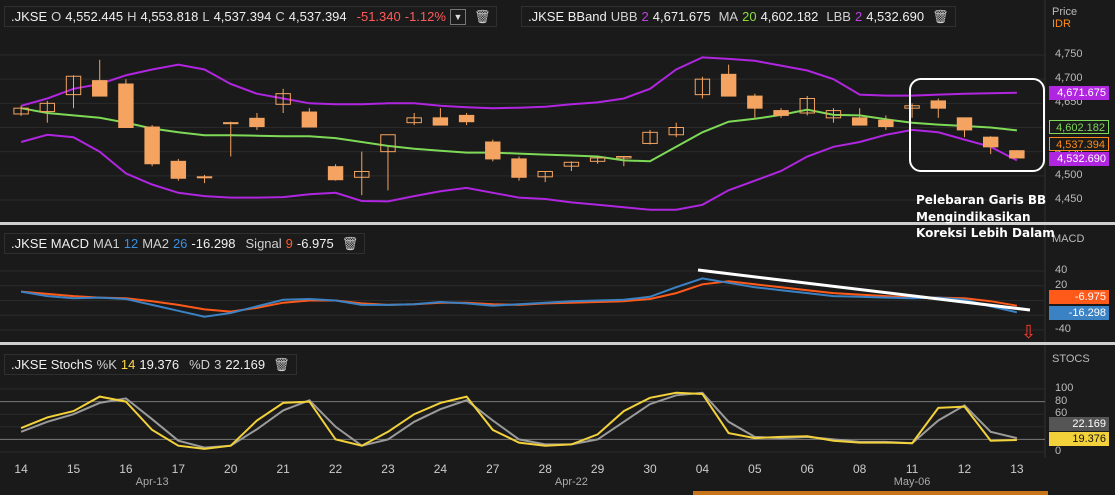 This screenshot has height=495, width=1115. I want to click on signal-period: 9, so click(289, 243).